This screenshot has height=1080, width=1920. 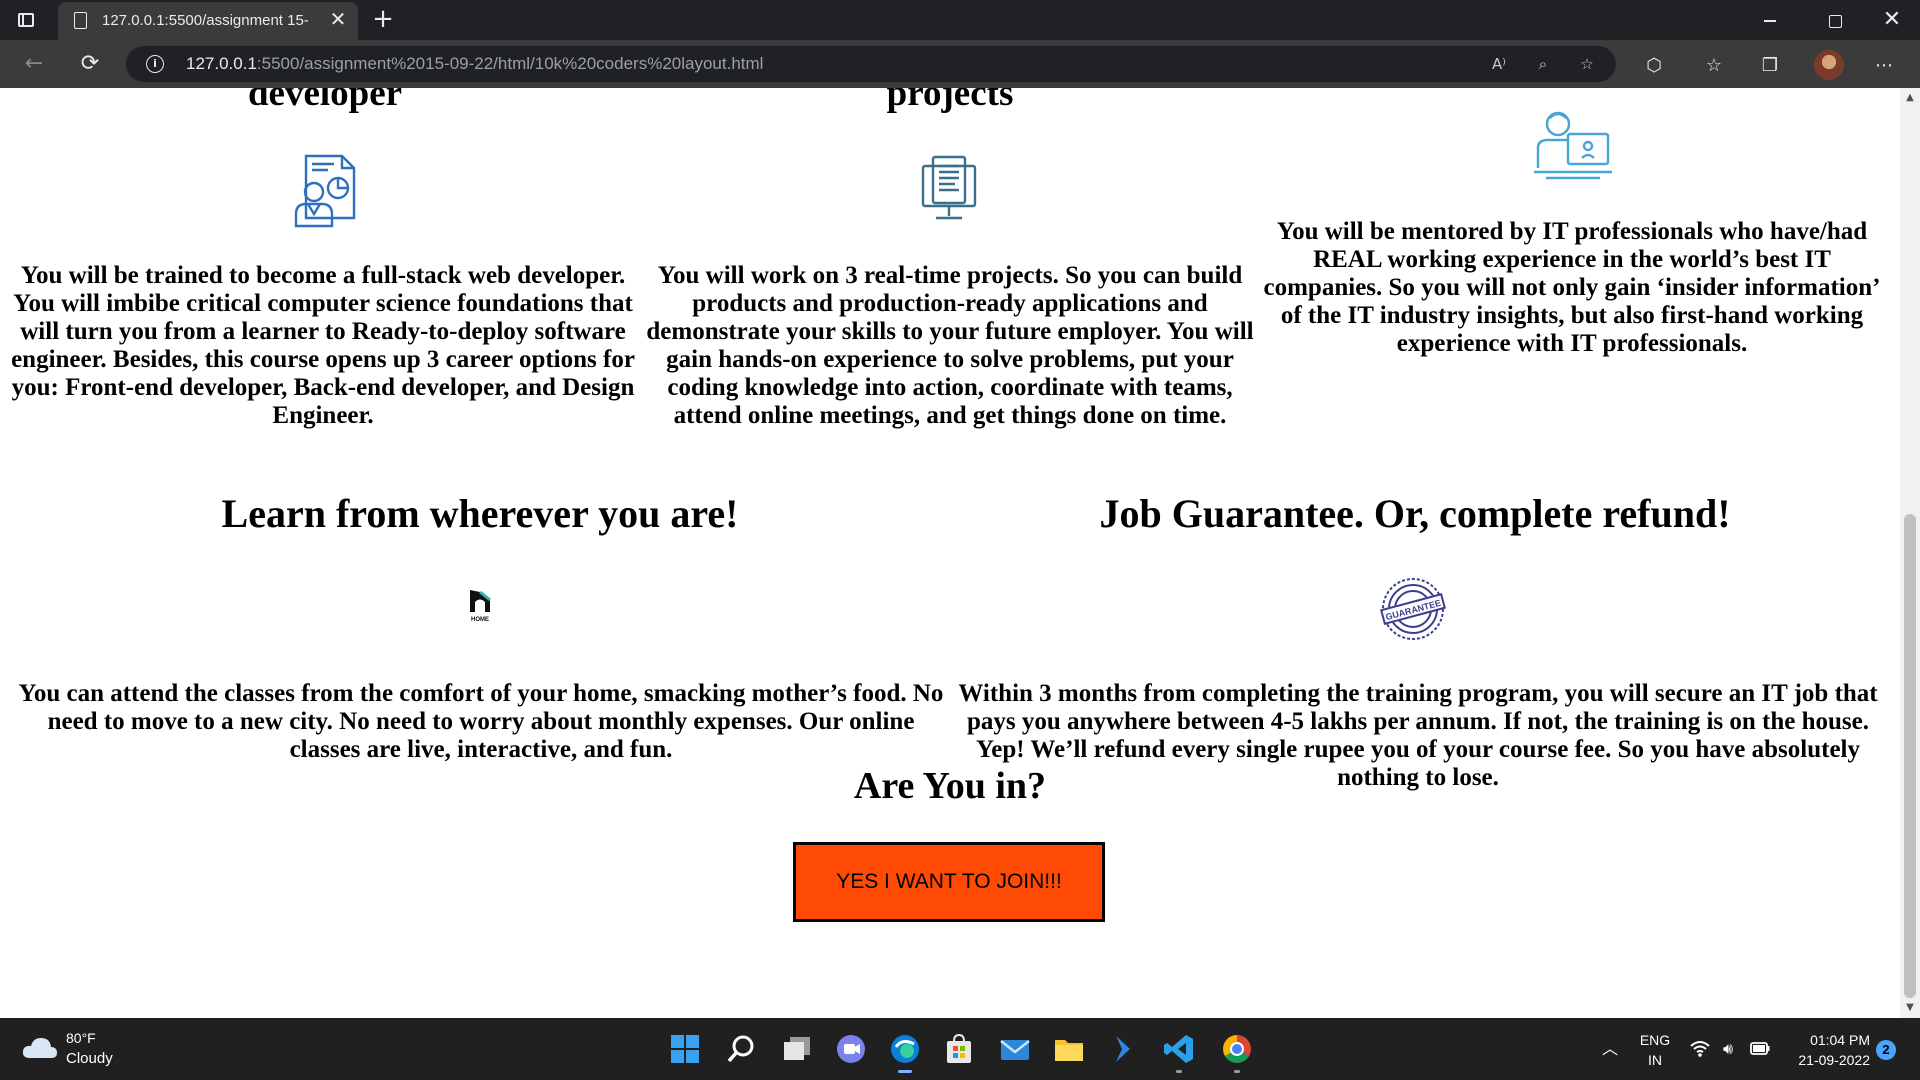 What do you see at coordinates (40, 1047) in the screenshot?
I see `cloud-icon` at bounding box center [40, 1047].